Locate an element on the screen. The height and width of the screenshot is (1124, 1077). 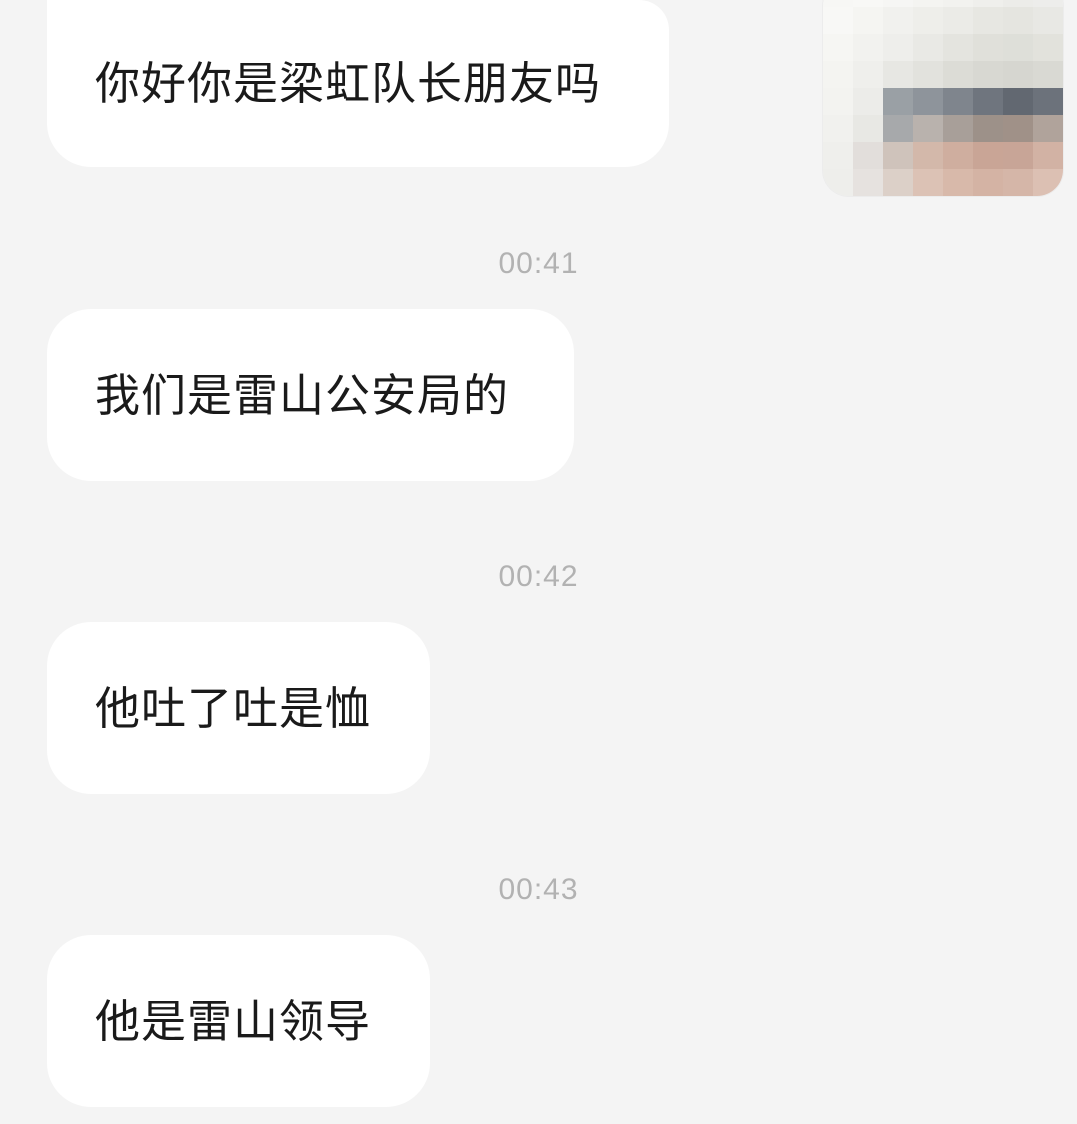
avatar is located at coordinates (943, 98).